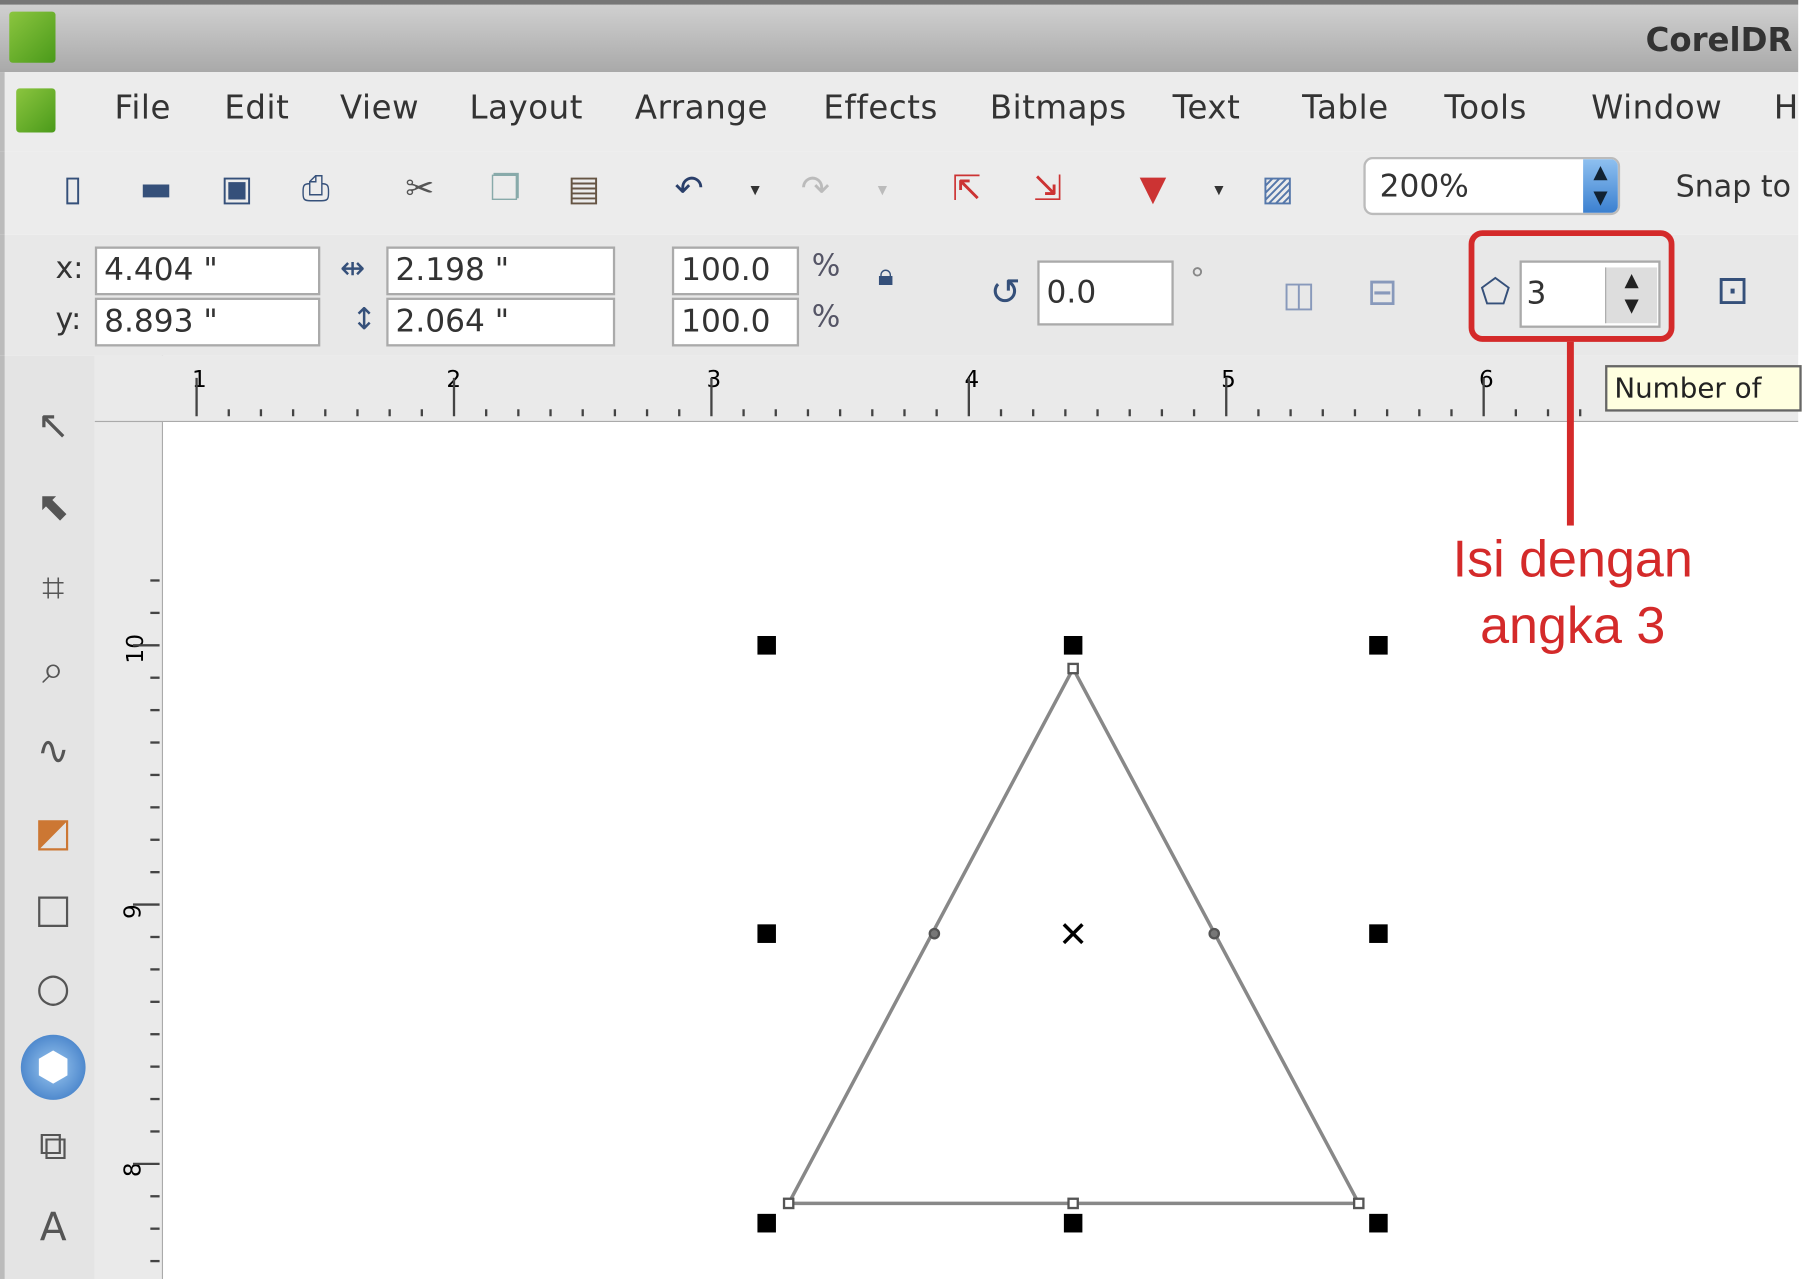 The image size is (1804, 1279). I want to click on callout-highlight-box, so click(1571, 286).